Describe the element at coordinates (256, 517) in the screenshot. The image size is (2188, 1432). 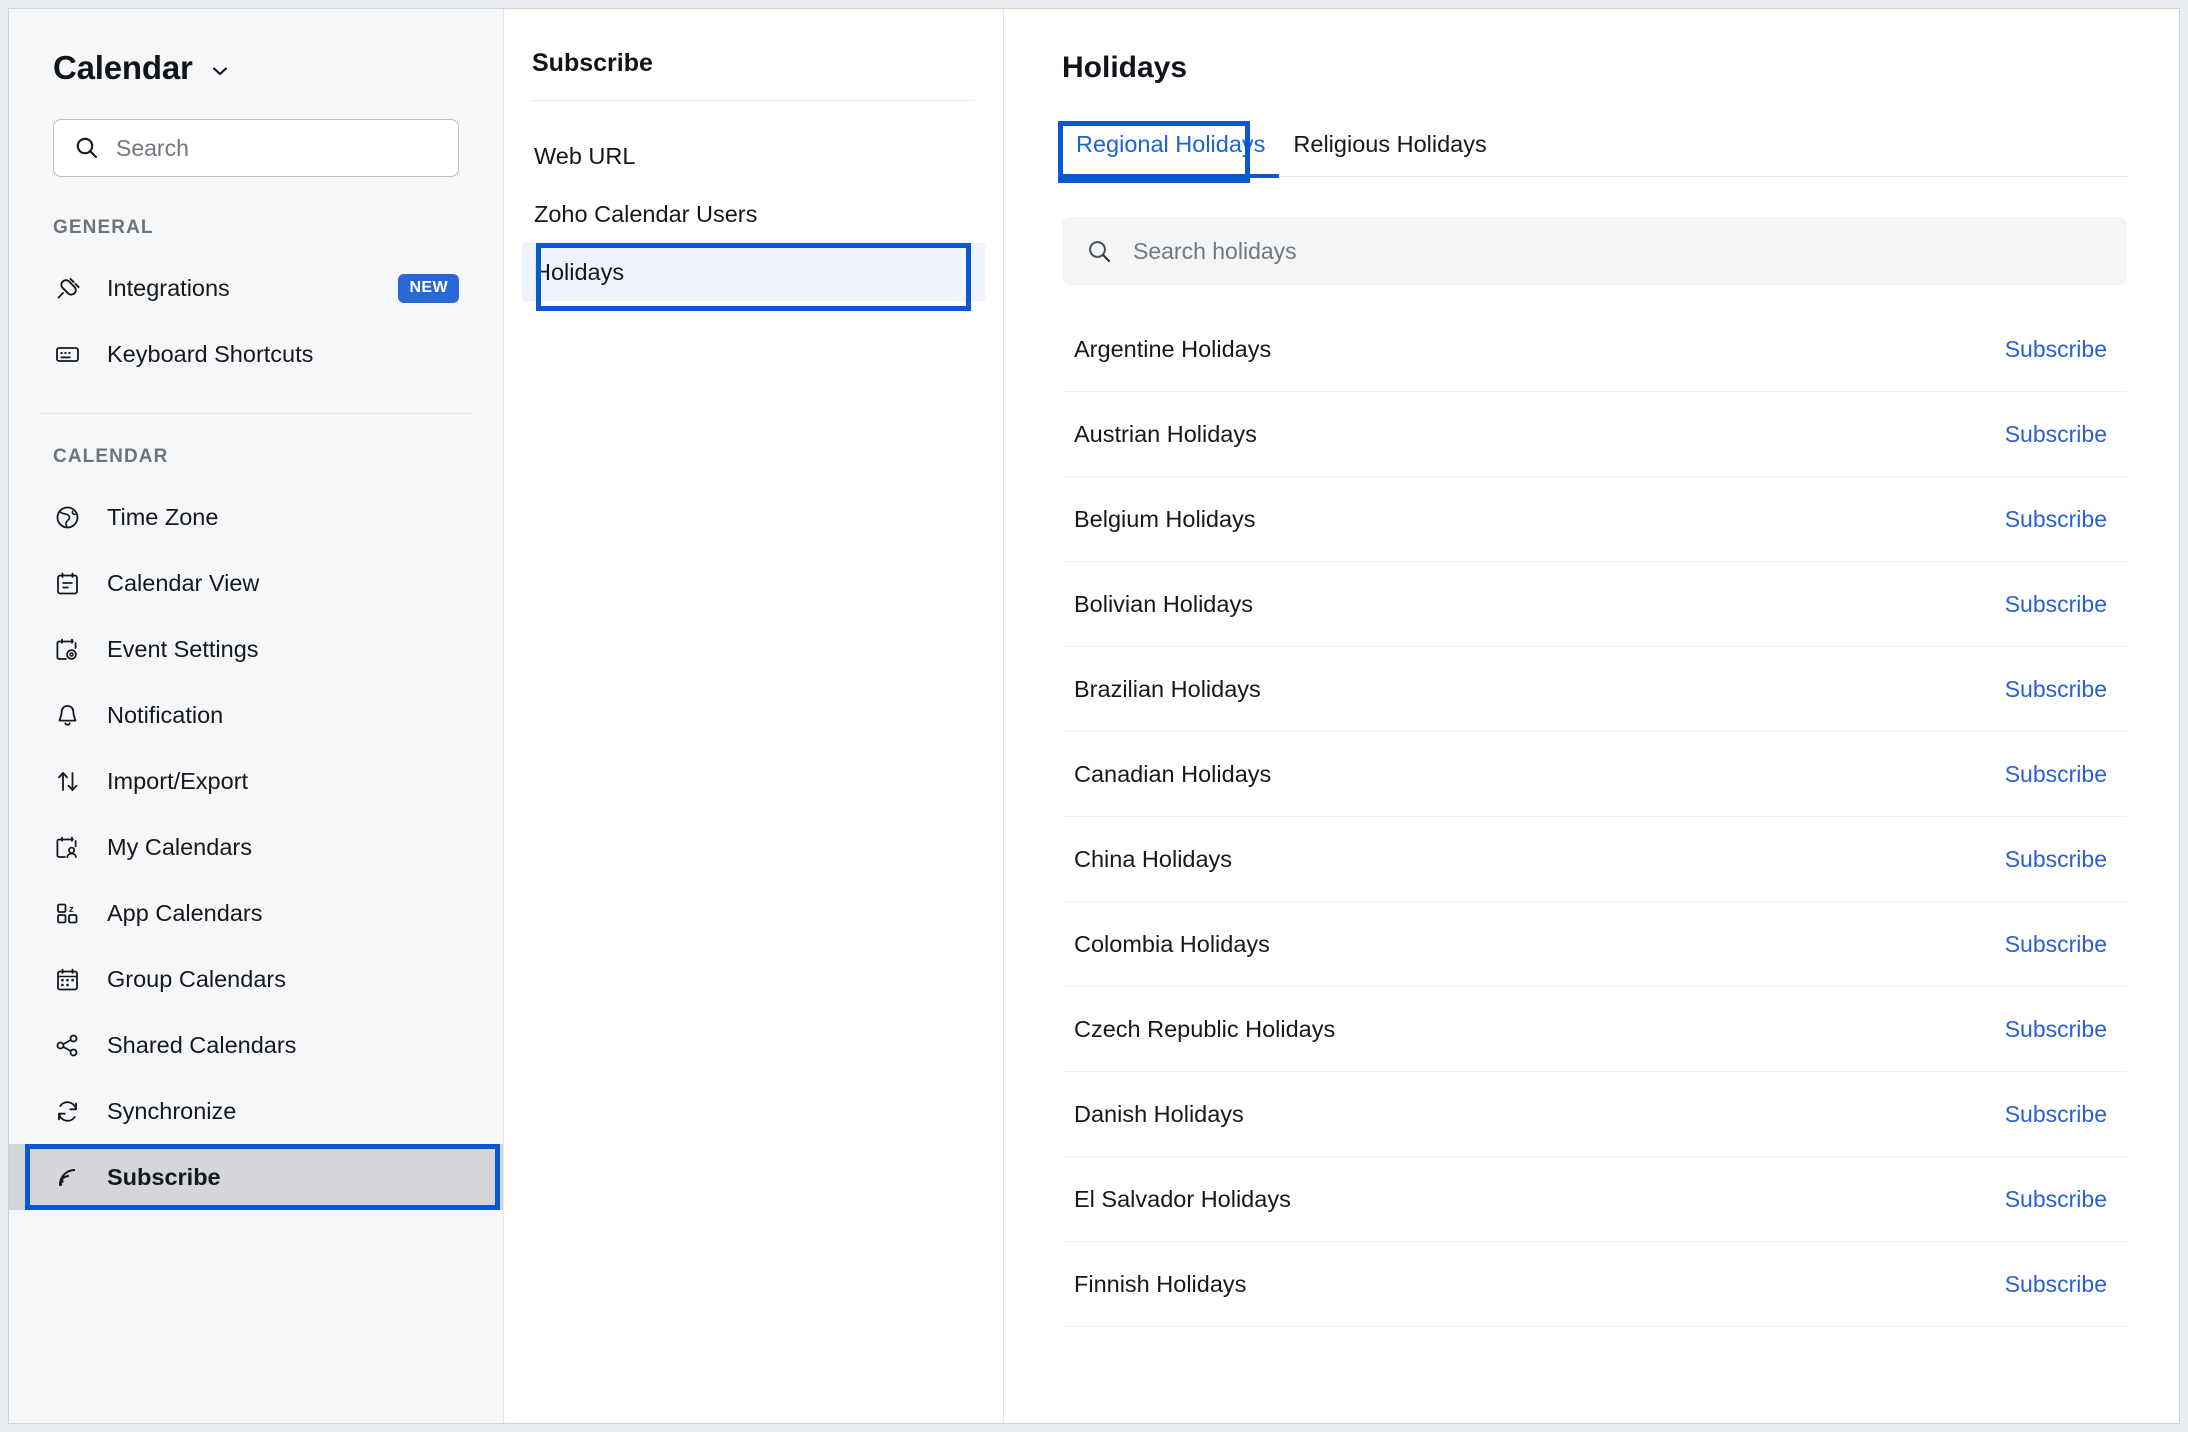
I see `sidebar-item-time-zone: Time Zone` at that location.